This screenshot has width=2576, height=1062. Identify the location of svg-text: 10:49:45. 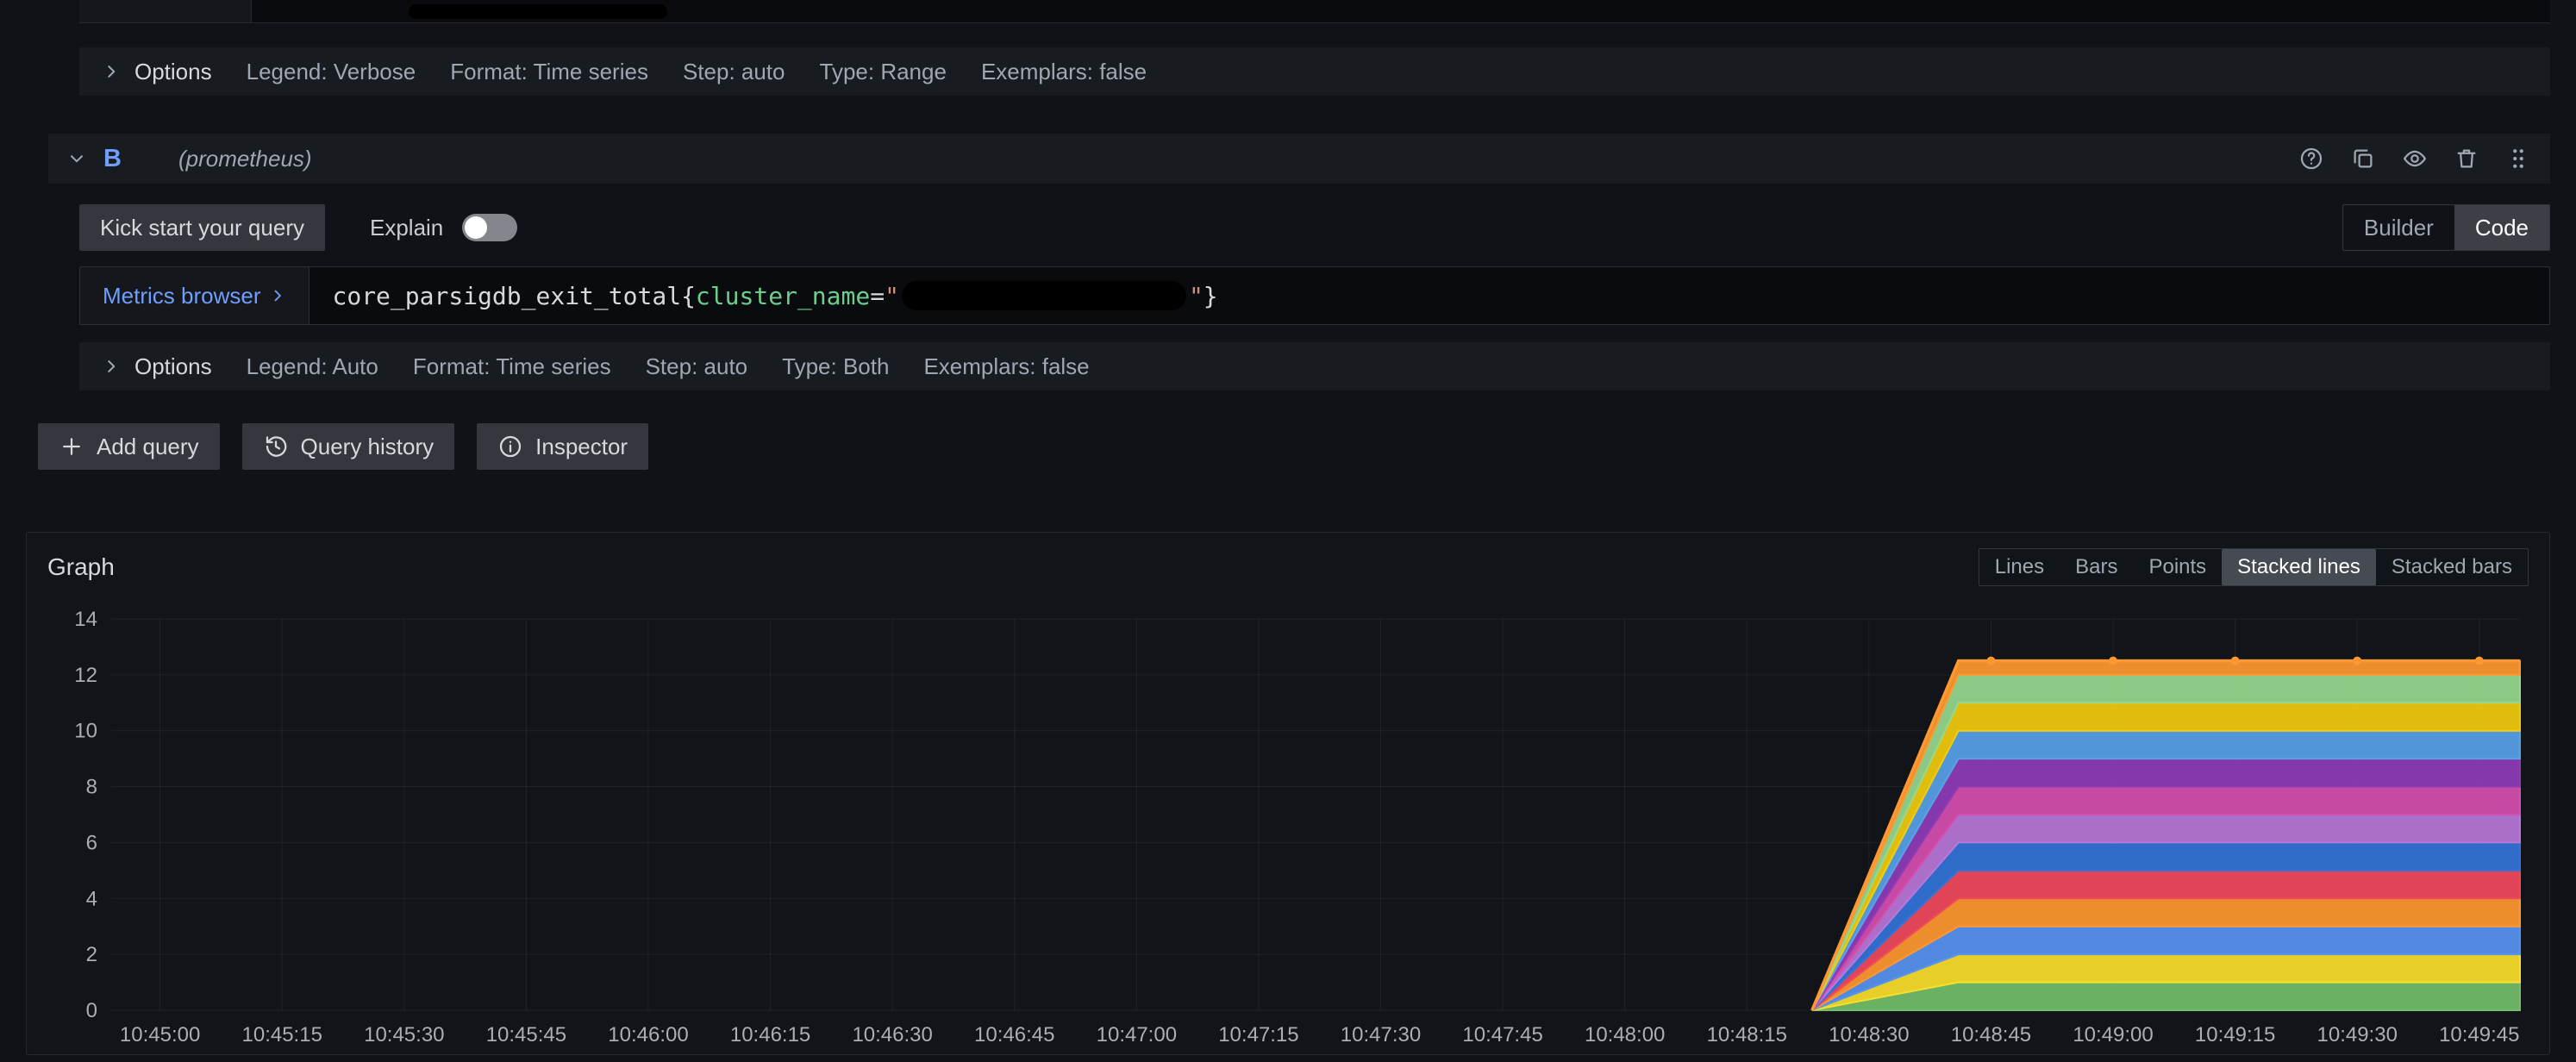
(2479, 1034).